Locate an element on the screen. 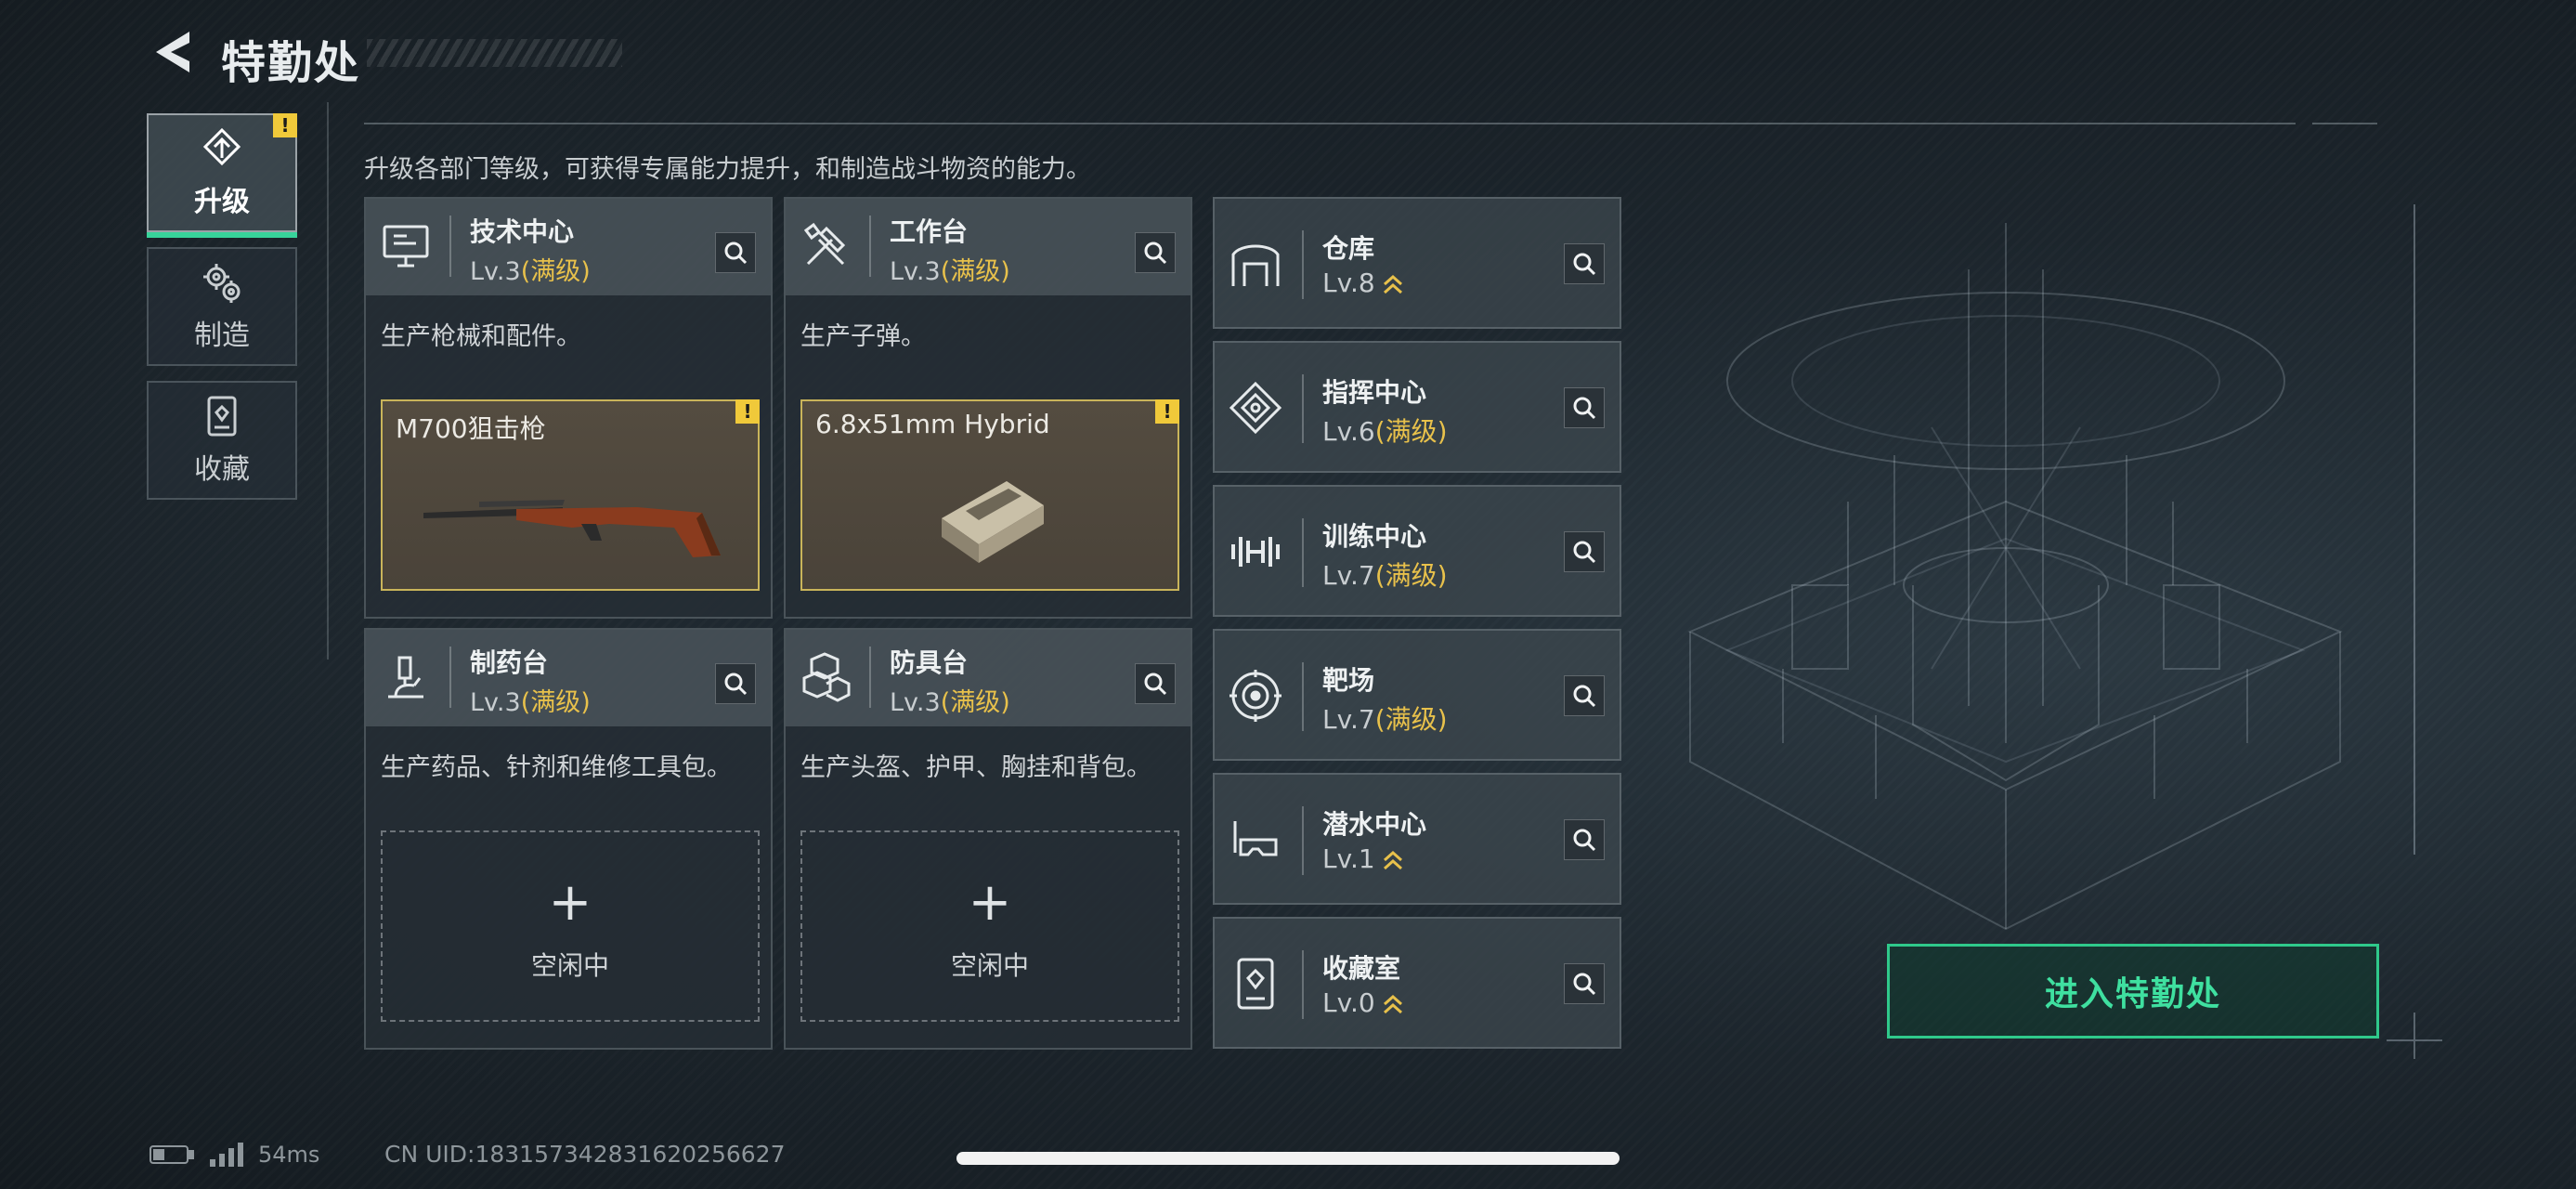 This screenshot has width=2576, height=1189. facility-row-collection-room: 收藏室 Lv.0 is located at coordinates (1417, 983).